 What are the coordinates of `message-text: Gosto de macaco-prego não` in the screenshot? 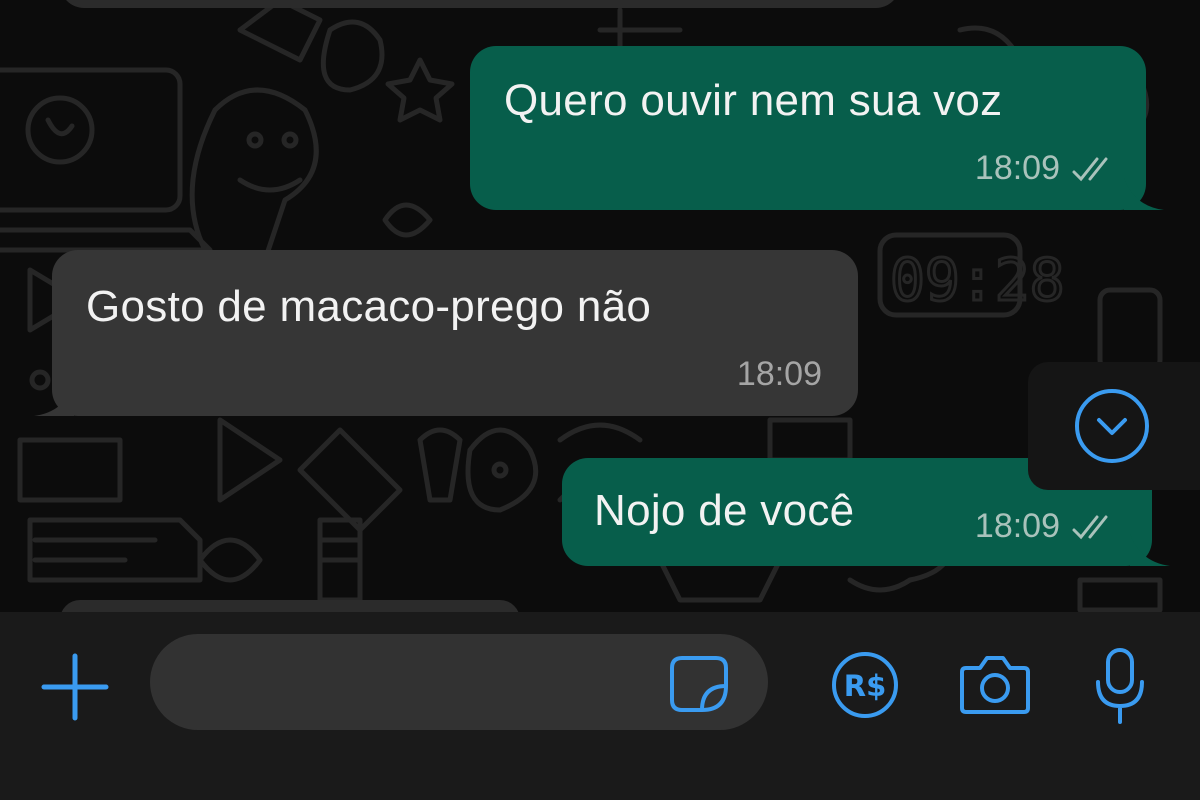 It's located at (369, 306).